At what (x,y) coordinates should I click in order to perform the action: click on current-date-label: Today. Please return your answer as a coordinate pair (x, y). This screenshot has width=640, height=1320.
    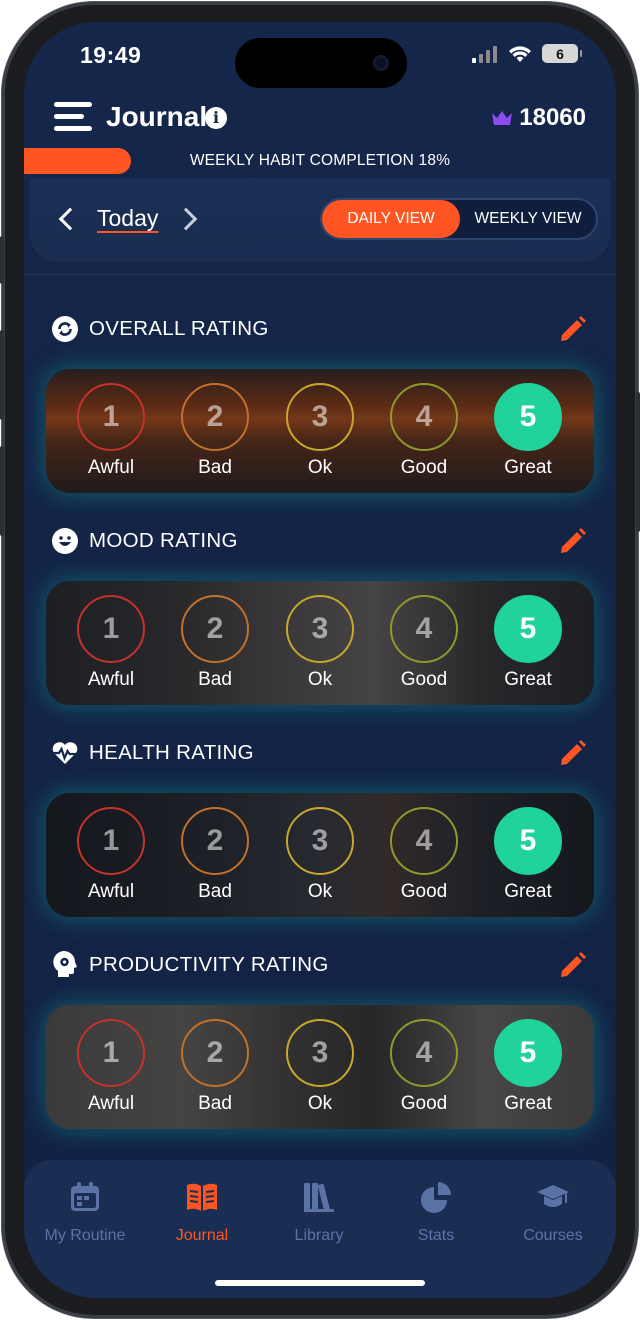
    Looking at the image, I should click on (127, 218).